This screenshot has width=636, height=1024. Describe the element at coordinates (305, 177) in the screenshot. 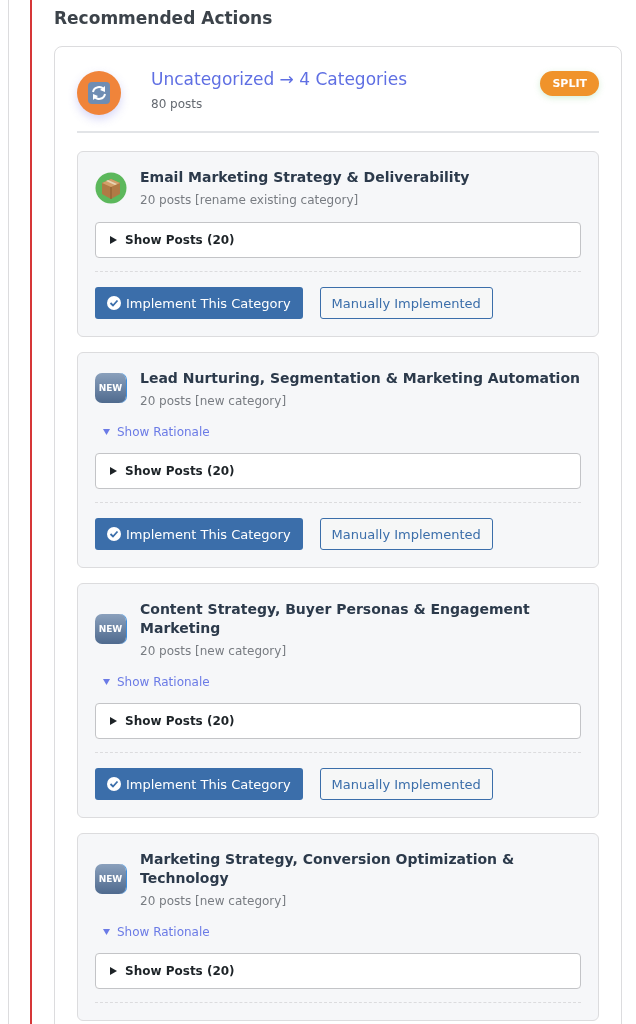

I see `category-name: Email Marketing Strategy & Deliverability` at that location.